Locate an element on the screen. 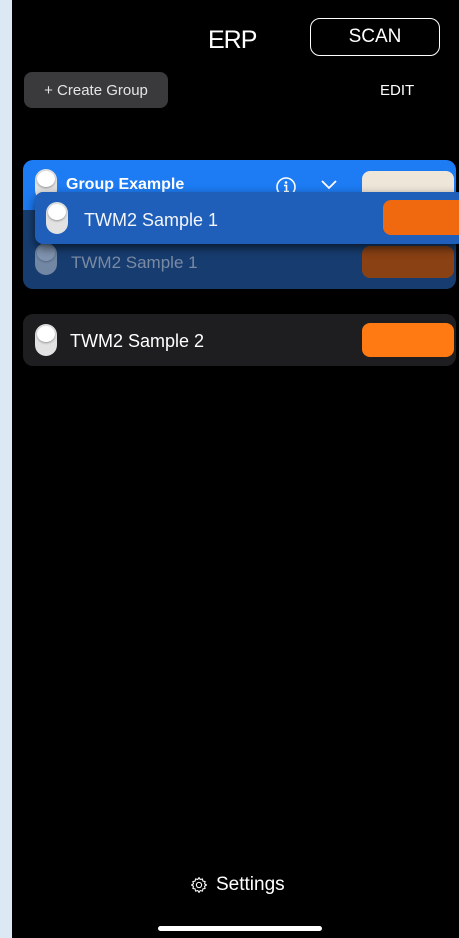 This screenshot has height=938, width=459. device-label: TWM2 Sample 2 is located at coordinates (137, 341).